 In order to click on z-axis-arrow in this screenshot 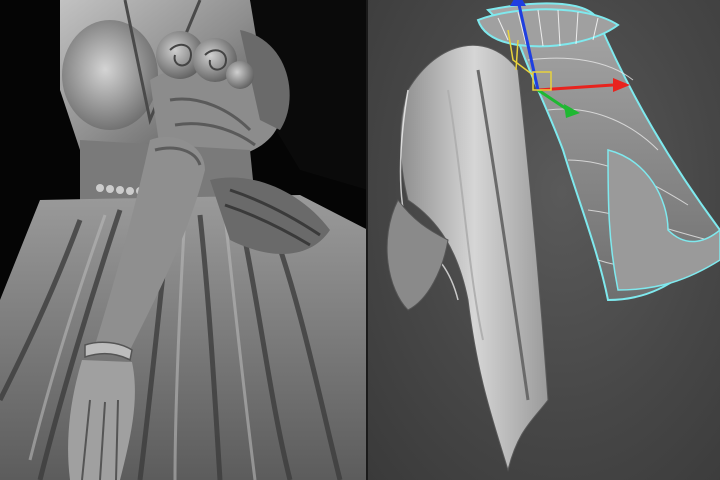, I will do `click(518, 3)`.